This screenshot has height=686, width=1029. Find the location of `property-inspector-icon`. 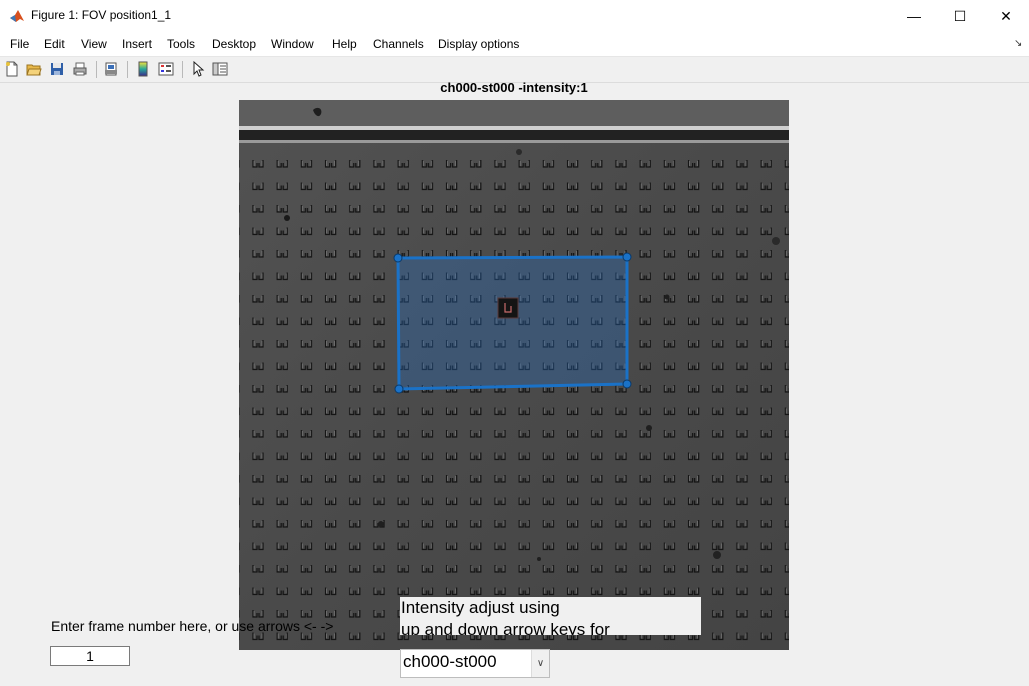

property-inspector-icon is located at coordinates (220, 69).